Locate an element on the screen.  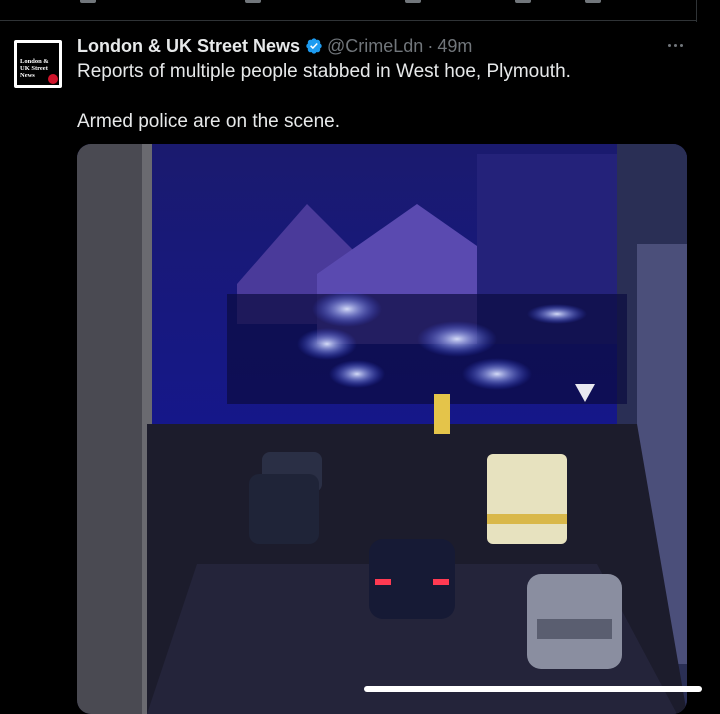
previous-tweet-actions is located at coordinates (360, 11).